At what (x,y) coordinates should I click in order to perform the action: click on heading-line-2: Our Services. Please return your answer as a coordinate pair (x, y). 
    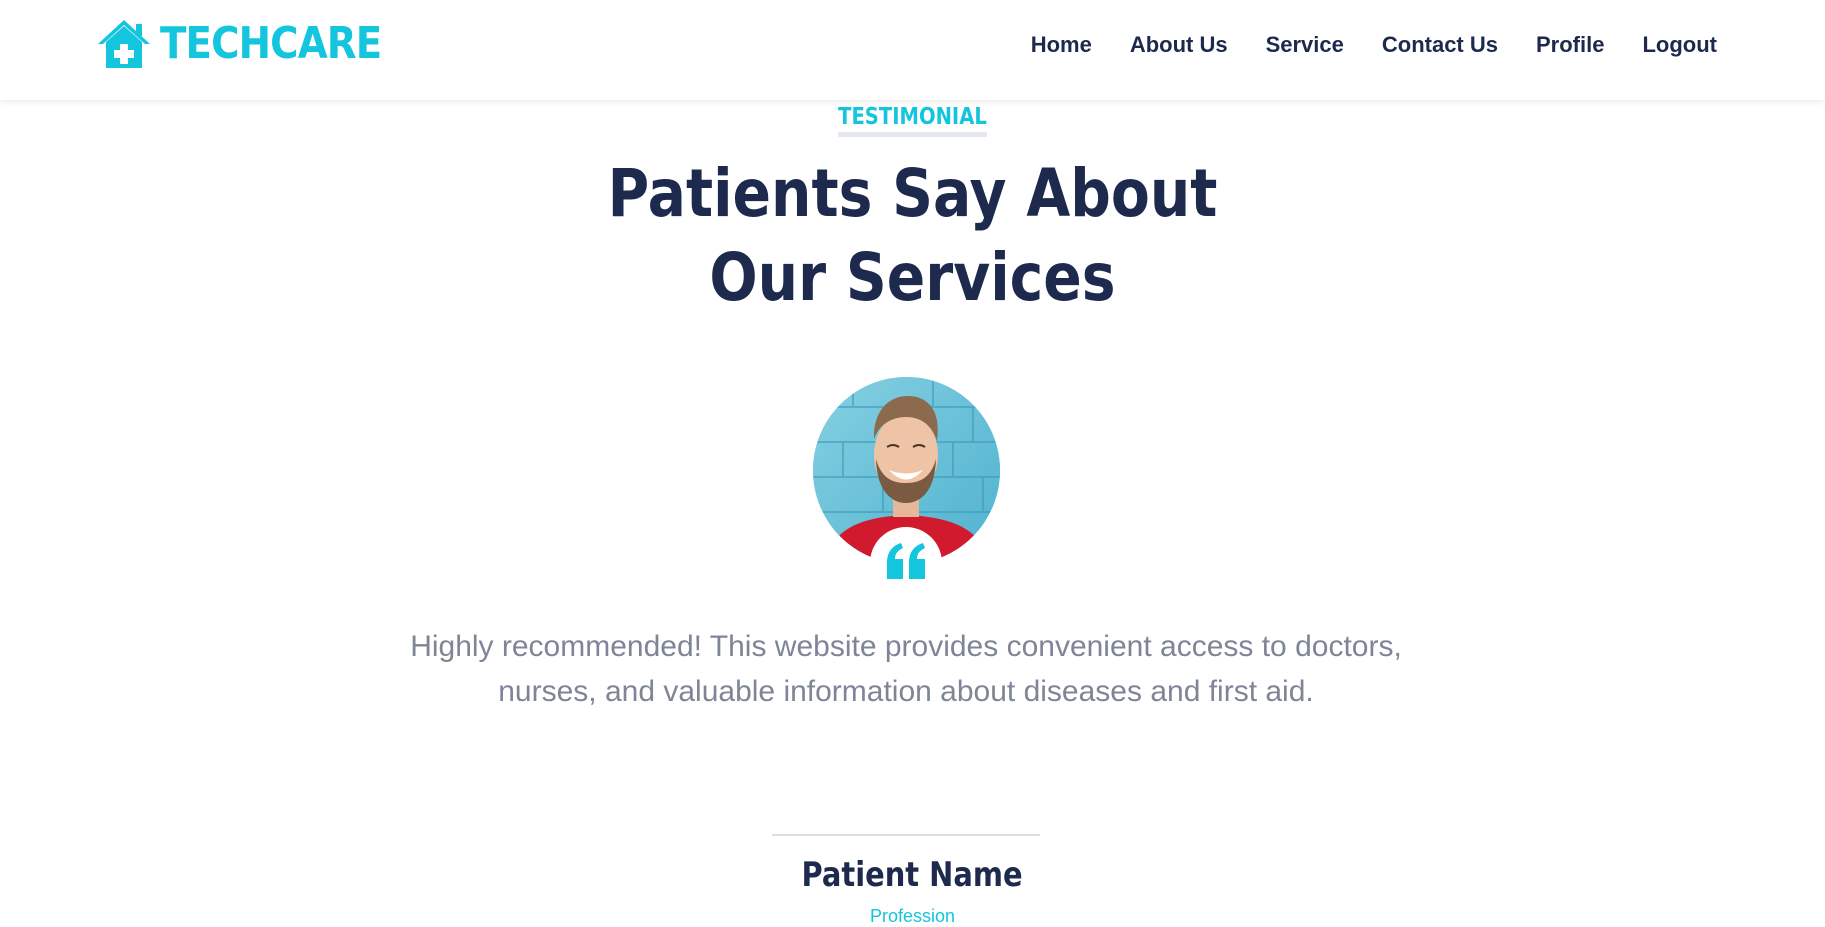
    Looking at the image, I should click on (912, 277).